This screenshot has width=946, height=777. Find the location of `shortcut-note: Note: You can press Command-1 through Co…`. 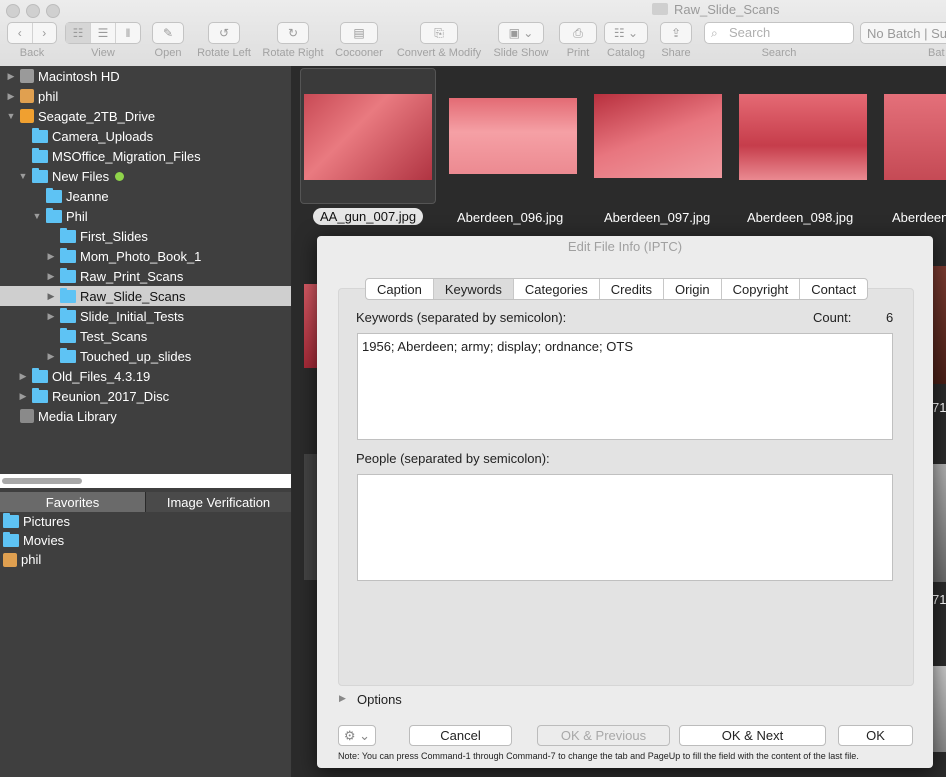

shortcut-note: Note: You can press Command-1 through Co… is located at coordinates (598, 756).